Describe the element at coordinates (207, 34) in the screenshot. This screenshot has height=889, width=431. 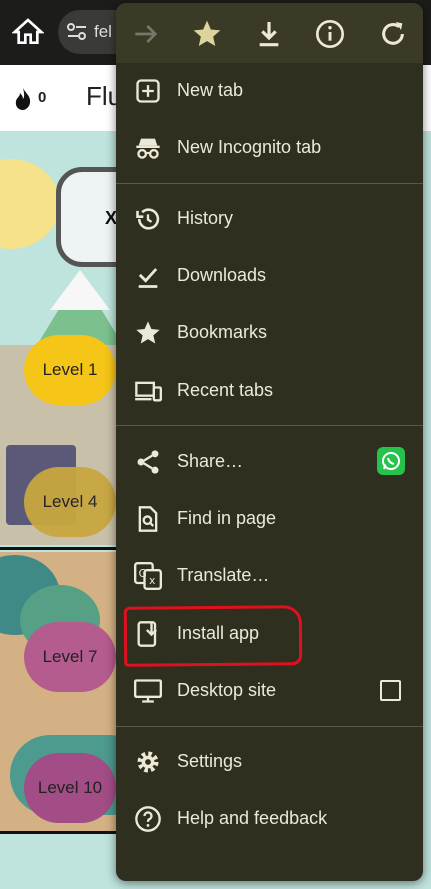
I see `star-filled-icon` at that location.